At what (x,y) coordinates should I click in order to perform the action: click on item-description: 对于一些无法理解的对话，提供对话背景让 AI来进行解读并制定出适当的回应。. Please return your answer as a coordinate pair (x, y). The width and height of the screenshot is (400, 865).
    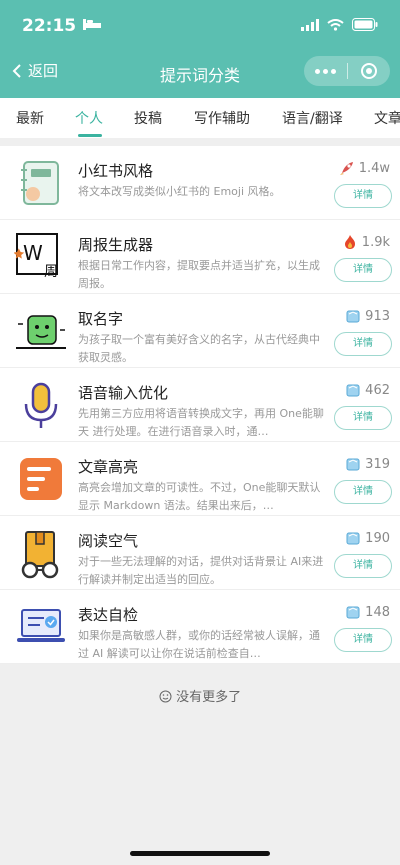
    Looking at the image, I should click on (201, 570).